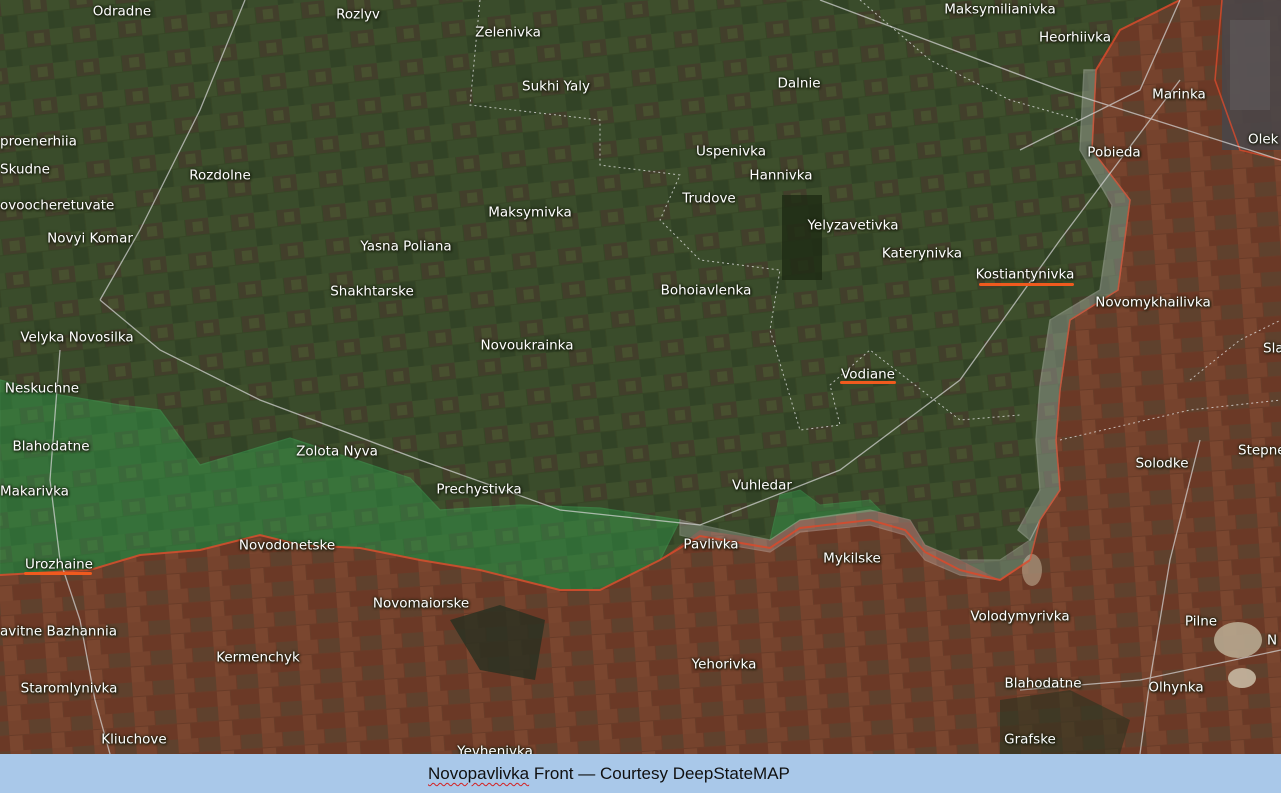 This screenshot has width=1281, height=793. What do you see at coordinates (51, 446) in the screenshot?
I see `place-label-blahodatne-west: Blahodatne` at bounding box center [51, 446].